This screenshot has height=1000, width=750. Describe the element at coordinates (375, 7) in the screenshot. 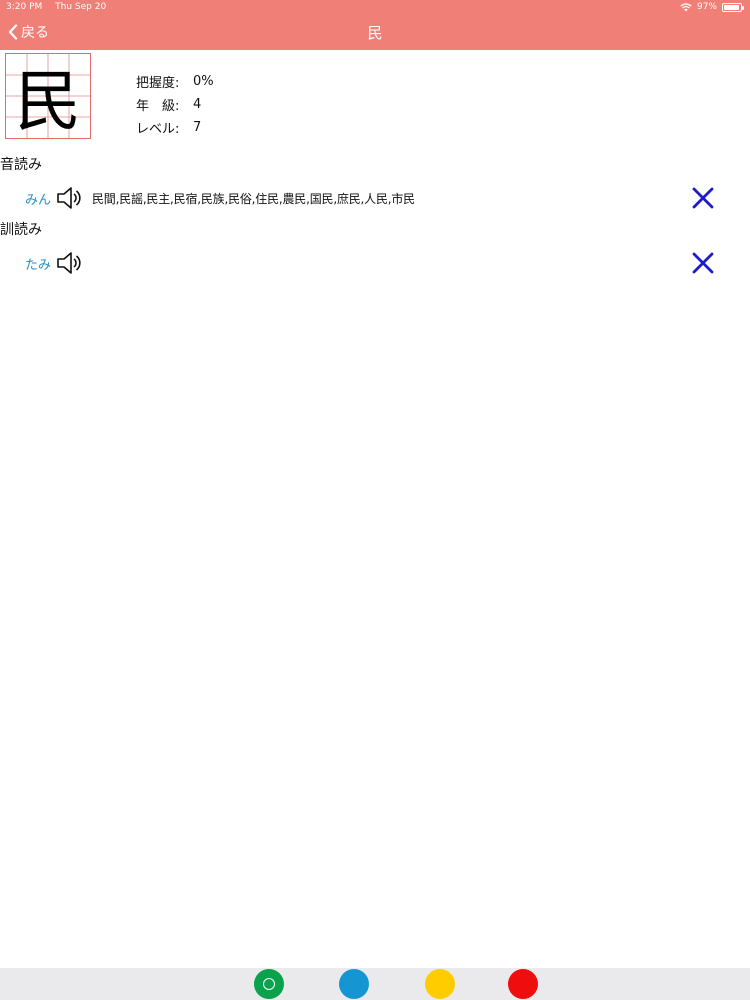

I see `status-bar: 3:20 PM Thu Sep 20 97%` at that location.